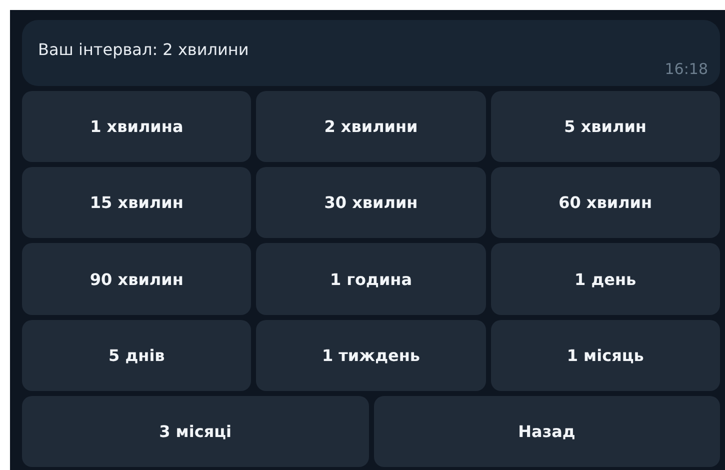 The image size is (725, 470). Describe the element at coordinates (605, 279) in the screenshot. I see `keyboard-button: 1 день` at that location.